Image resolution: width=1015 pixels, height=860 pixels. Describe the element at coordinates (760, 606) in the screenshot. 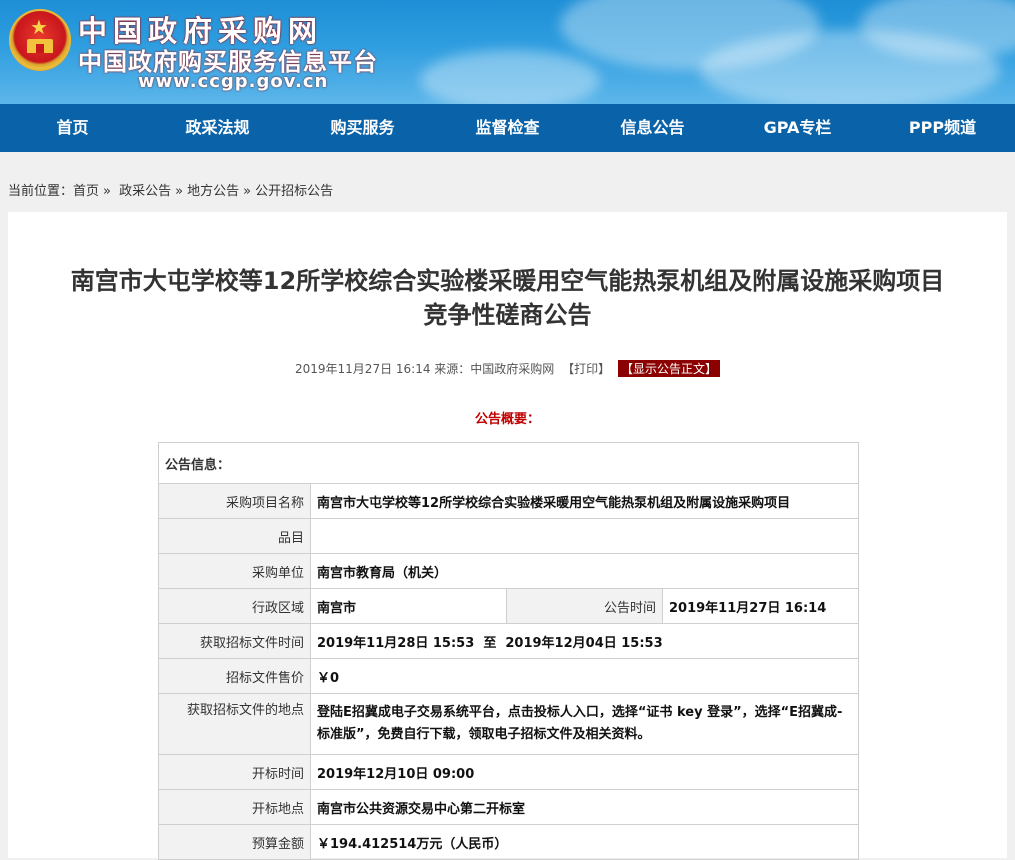

I see `row-value-announce-time: 2019年11月27日 16:14` at that location.